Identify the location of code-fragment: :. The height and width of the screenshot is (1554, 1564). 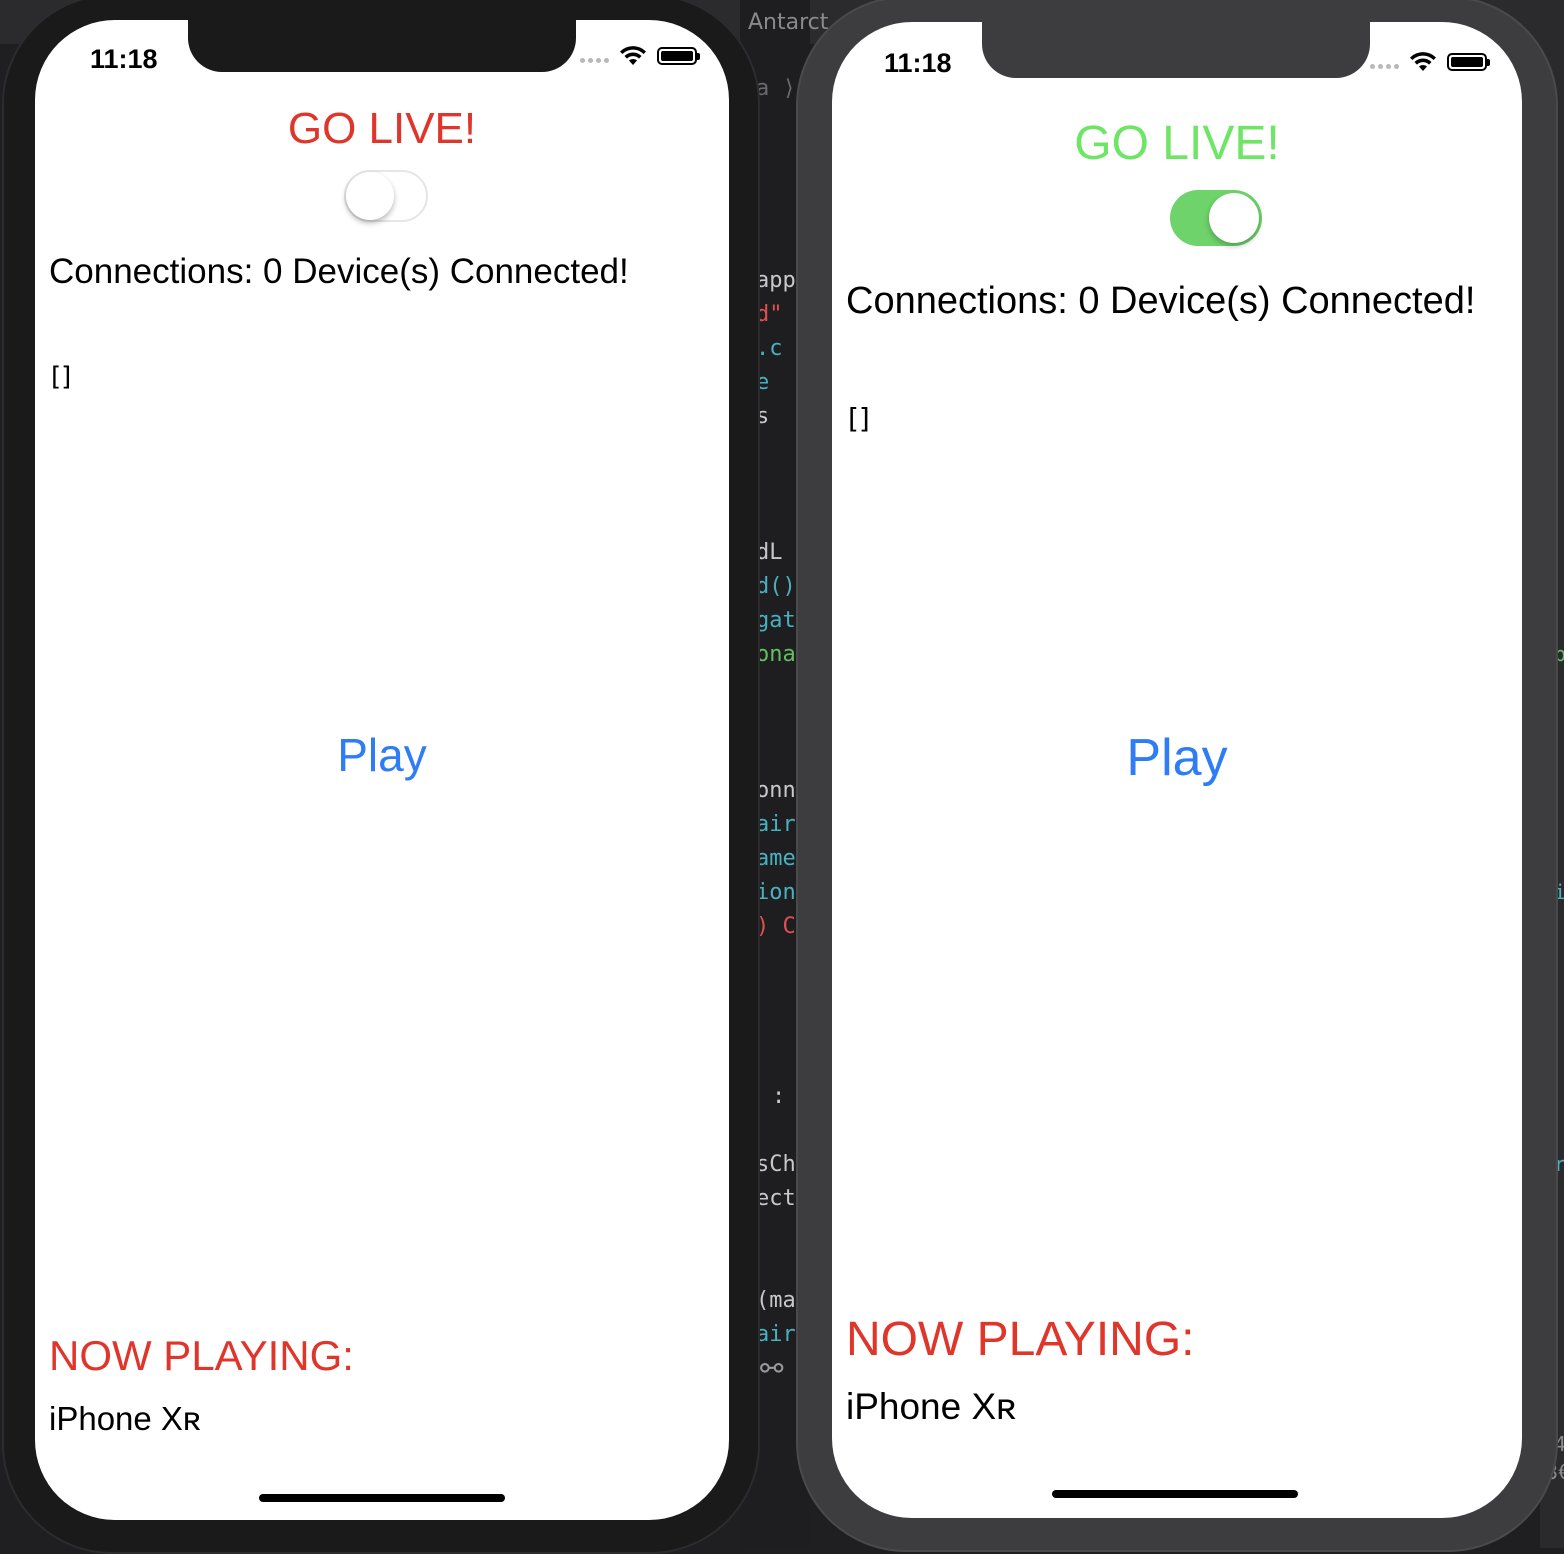
(779, 1096).